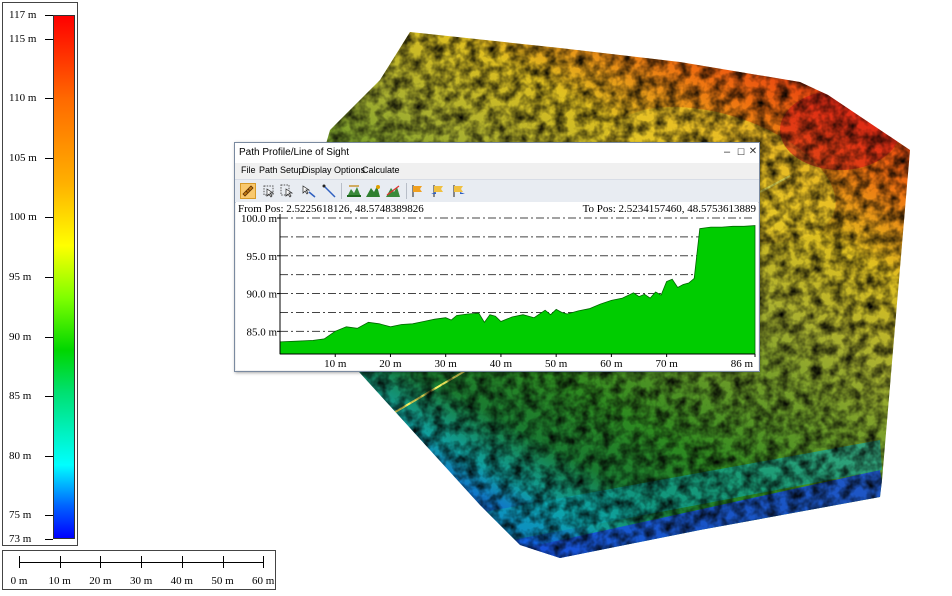 The height and width of the screenshot is (596, 952). I want to click on y-tick-label: 90.0 m, so click(261, 295).